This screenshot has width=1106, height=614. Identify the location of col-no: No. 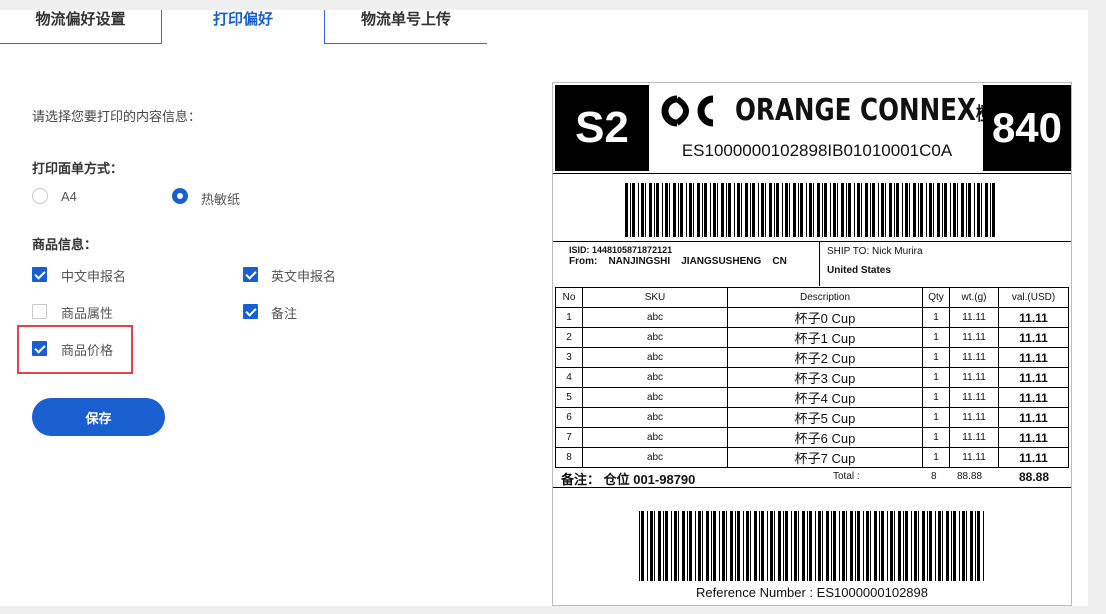
(569, 297).